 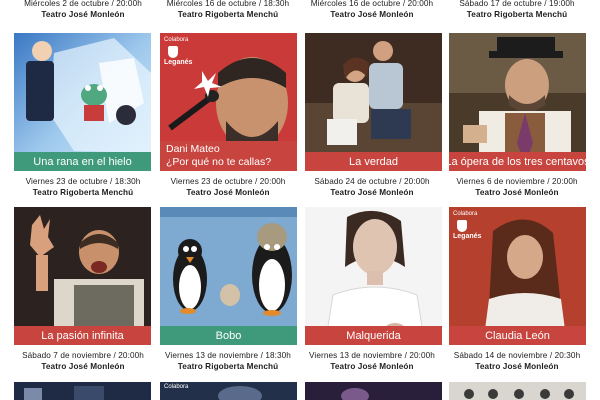 I want to click on event-title: La ópera de los tres centavos, so click(x=517, y=161).